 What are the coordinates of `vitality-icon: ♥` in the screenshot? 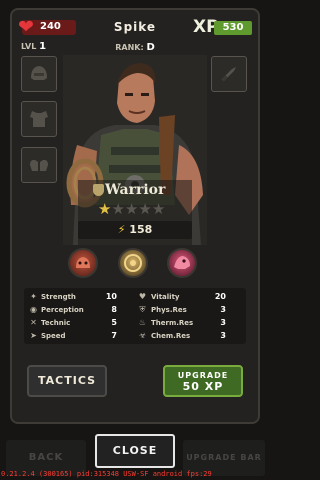 It's located at (142, 296).